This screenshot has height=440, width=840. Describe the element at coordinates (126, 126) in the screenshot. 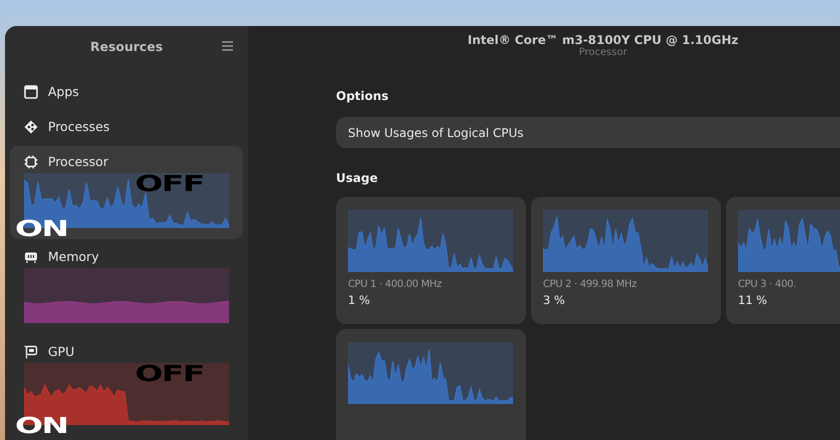

I see `sidebar-item: Processes` at that location.